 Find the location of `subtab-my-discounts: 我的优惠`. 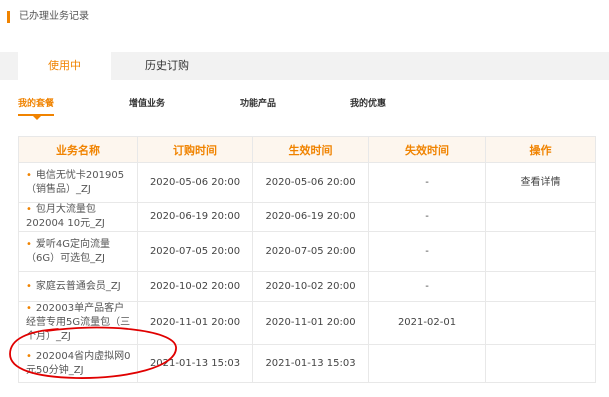

subtab-my-discounts: 我的优惠 is located at coordinates (368, 102).